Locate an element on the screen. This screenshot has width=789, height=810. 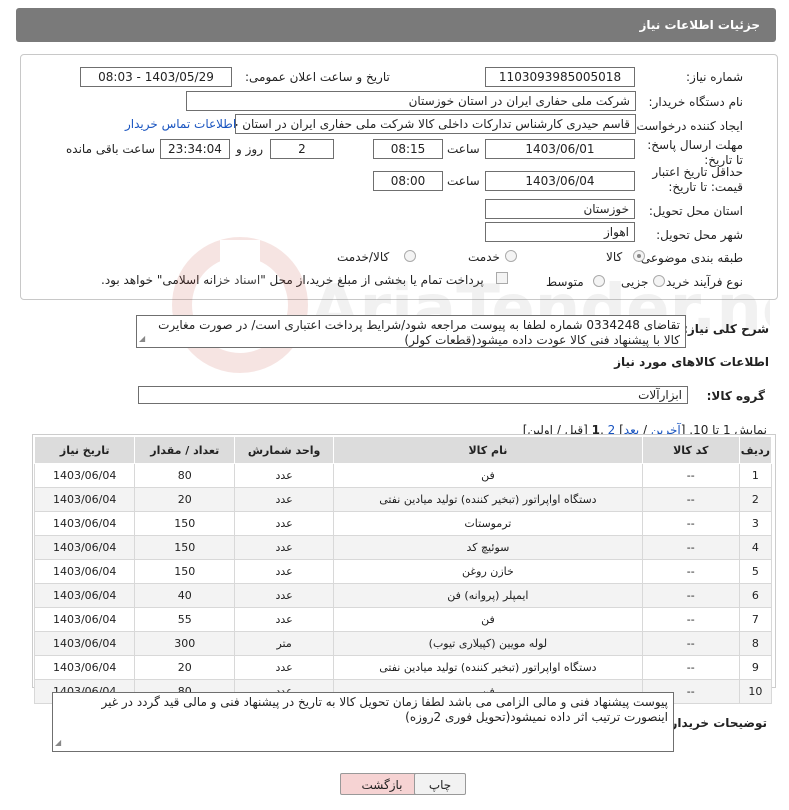
validity-date-field: 1403/06/04 is located at coordinates (560, 181).